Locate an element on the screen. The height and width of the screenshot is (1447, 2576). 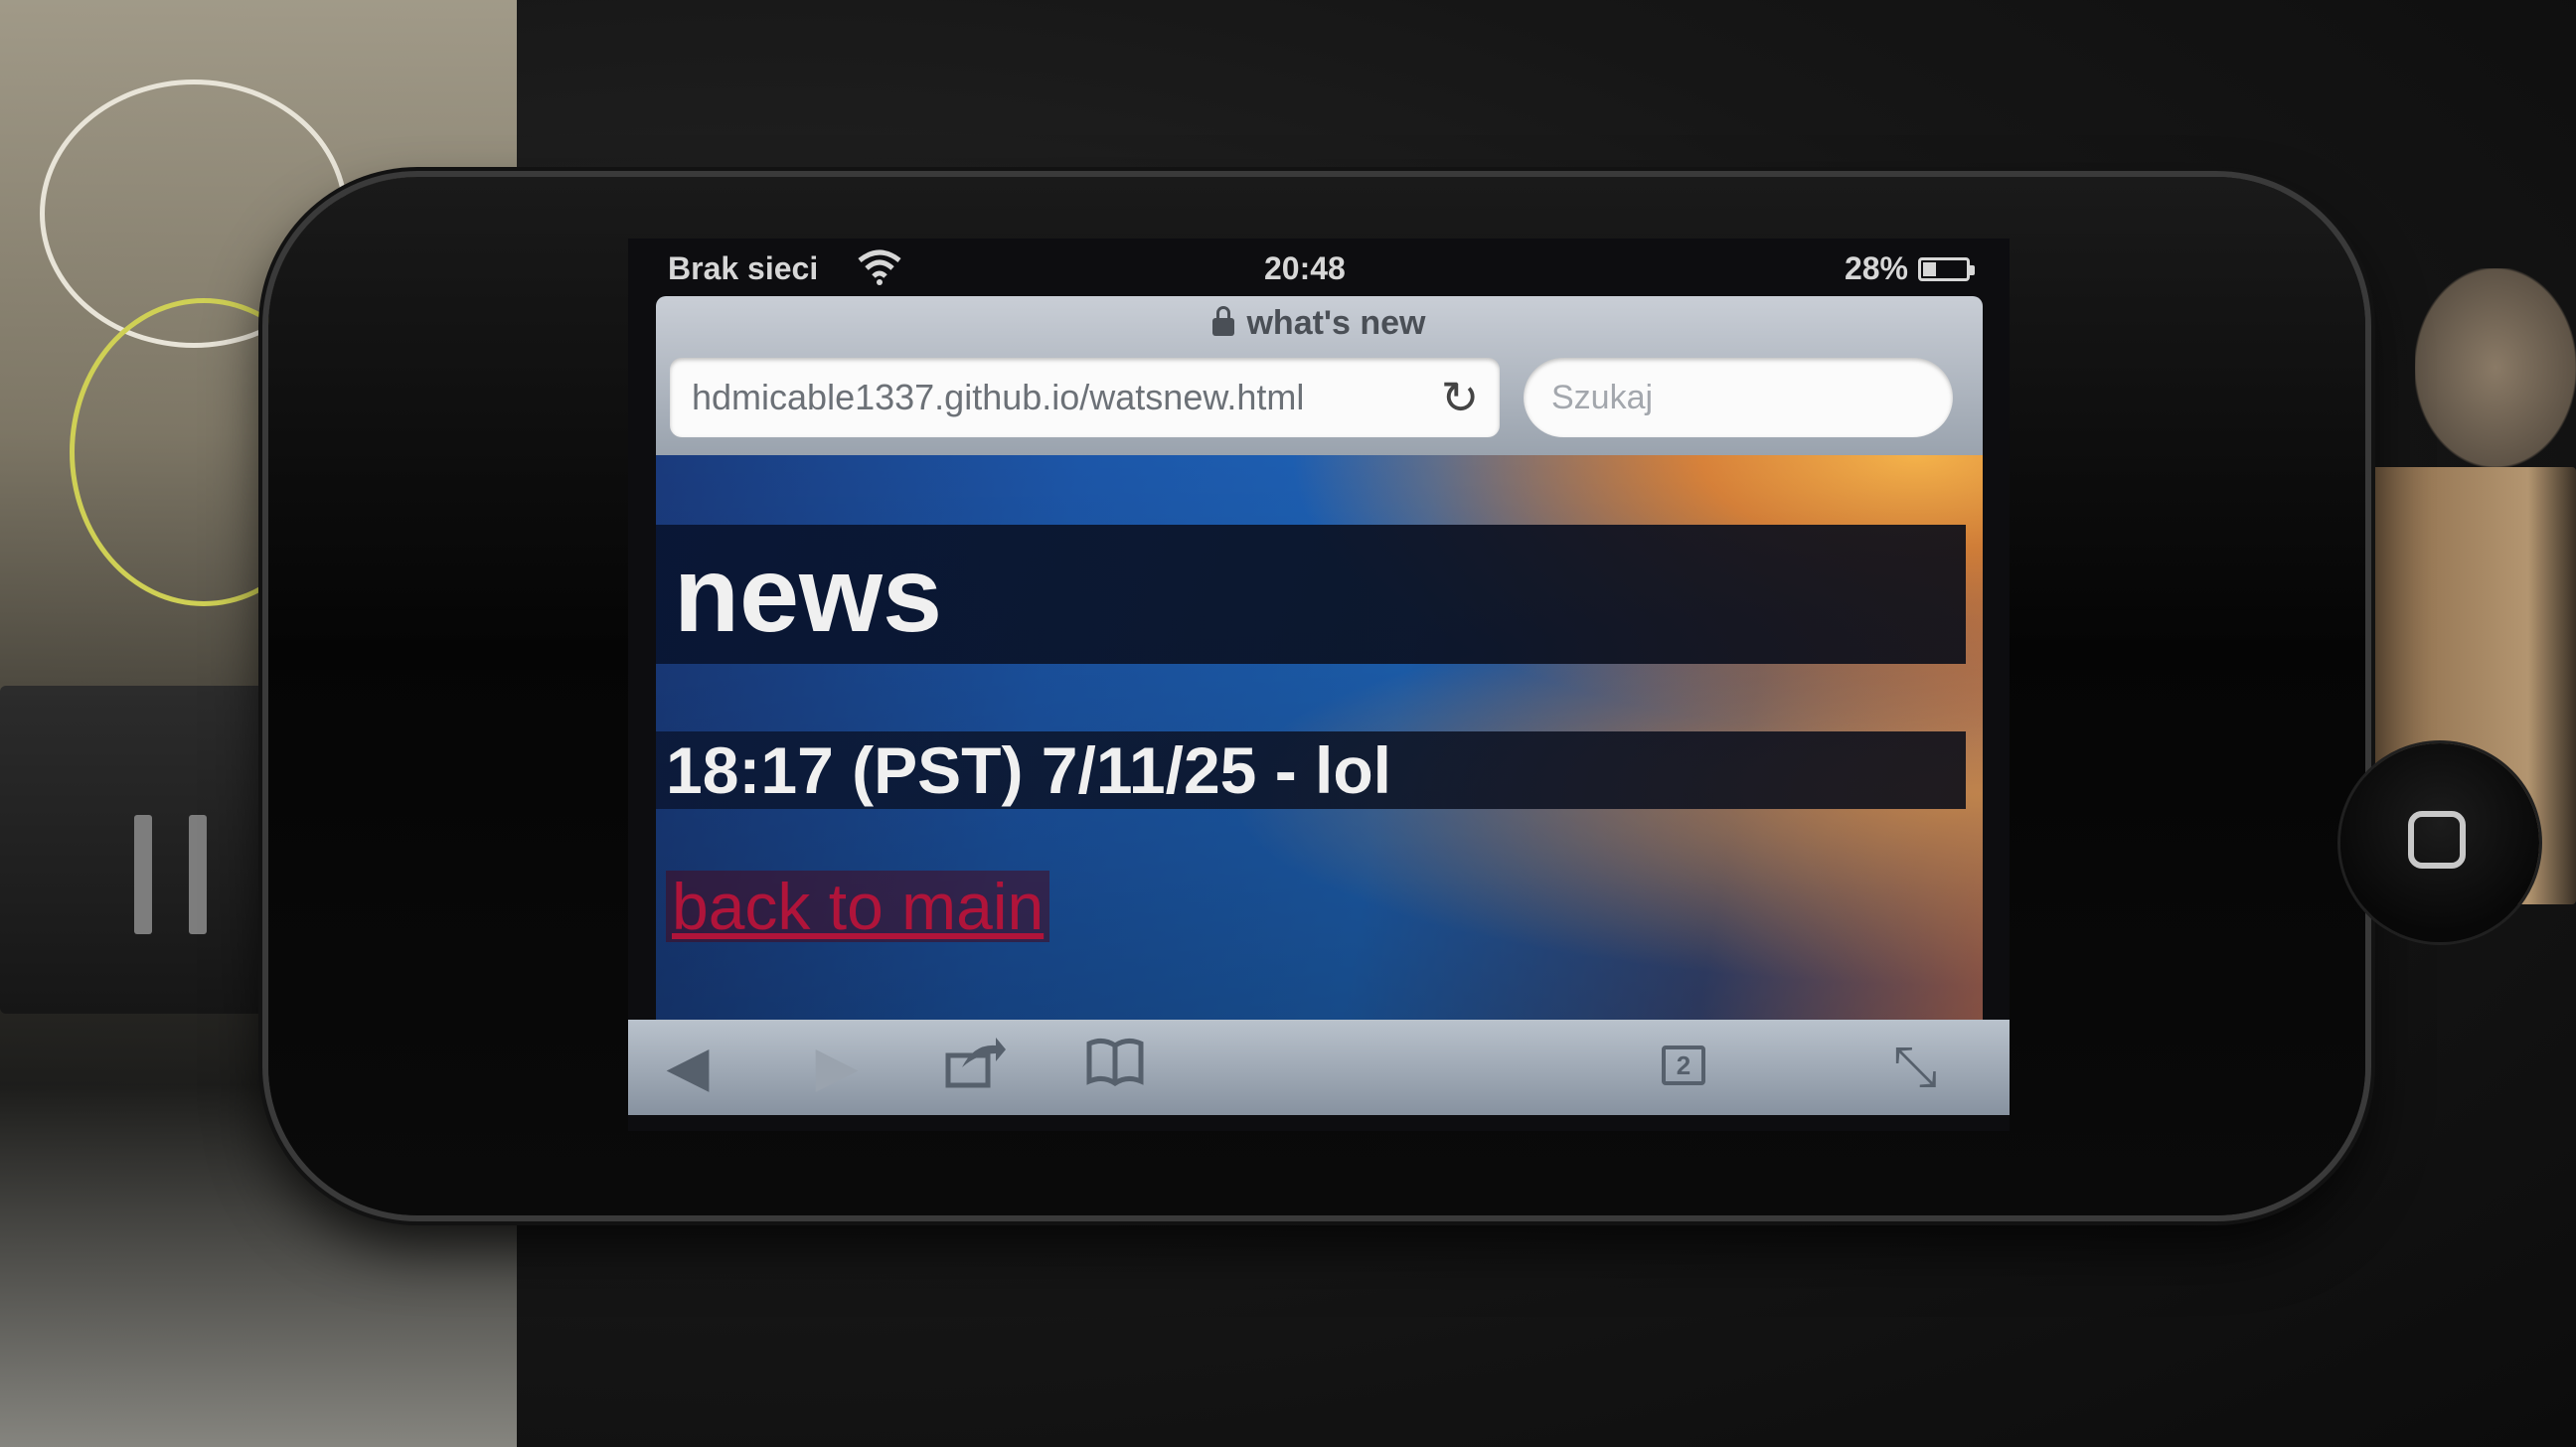
lock-icon is located at coordinates (1223, 321).